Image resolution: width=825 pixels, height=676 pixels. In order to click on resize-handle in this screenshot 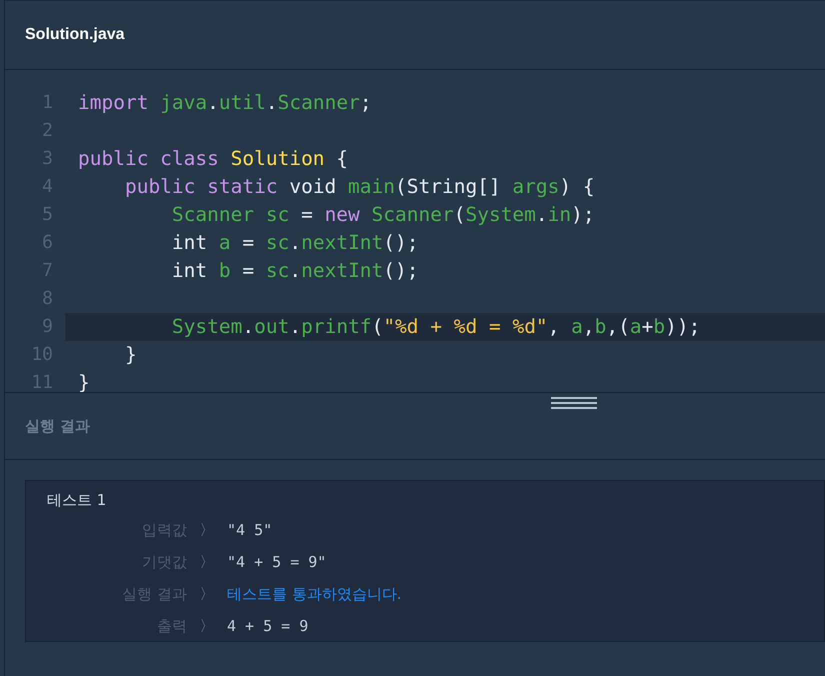, I will do `click(574, 403)`.